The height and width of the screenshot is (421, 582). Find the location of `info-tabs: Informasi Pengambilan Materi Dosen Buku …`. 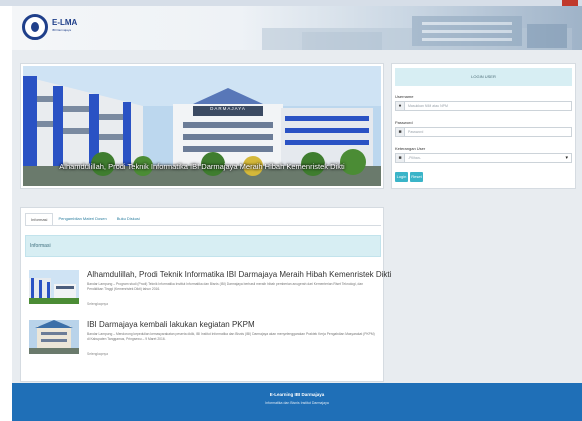

info-tabs: Informasi Pengambilan Materi Dosen Buku … is located at coordinates (85, 219).